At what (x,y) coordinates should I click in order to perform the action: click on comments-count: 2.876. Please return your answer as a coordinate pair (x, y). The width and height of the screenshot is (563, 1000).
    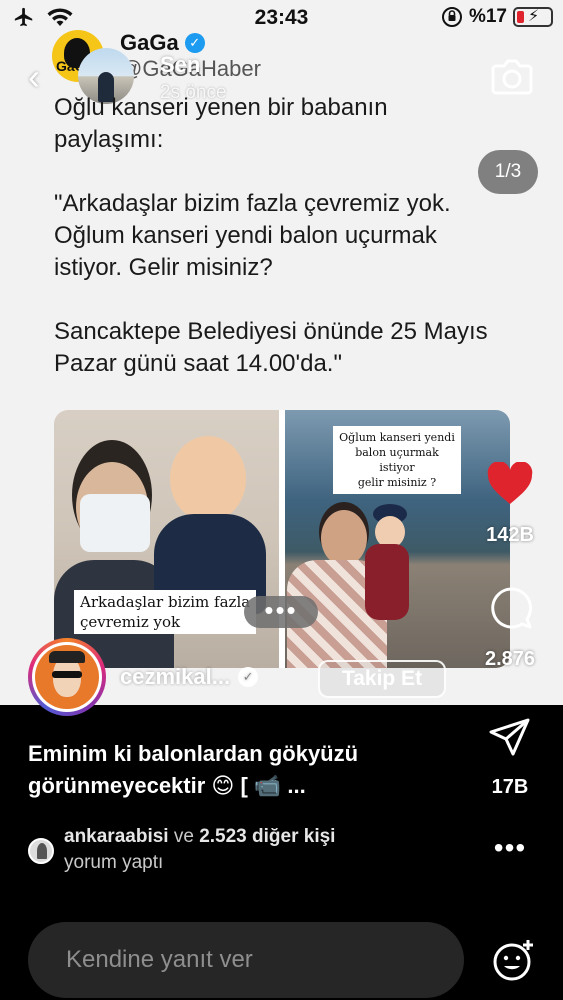
    Looking at the image, I should click on (510, 659).